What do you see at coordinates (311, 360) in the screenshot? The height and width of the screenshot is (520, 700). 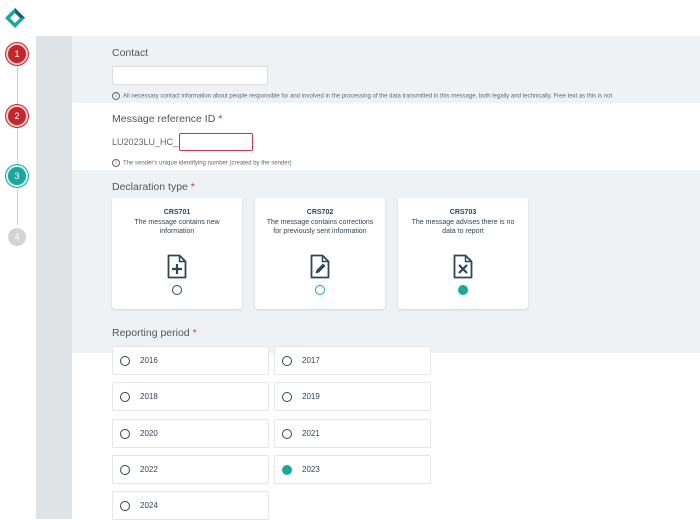 I see `year-label: 2017` at bounding box center [311, 360].